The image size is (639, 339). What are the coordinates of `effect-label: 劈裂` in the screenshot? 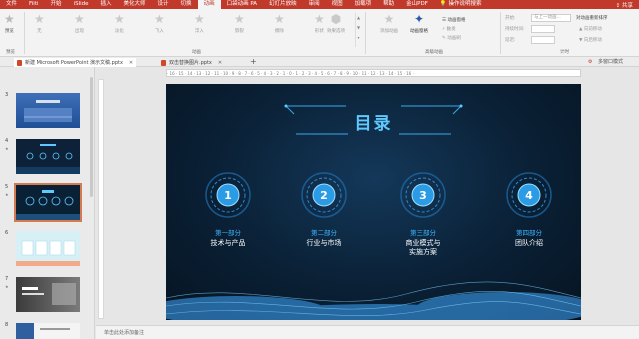 It's located at (239, 31).